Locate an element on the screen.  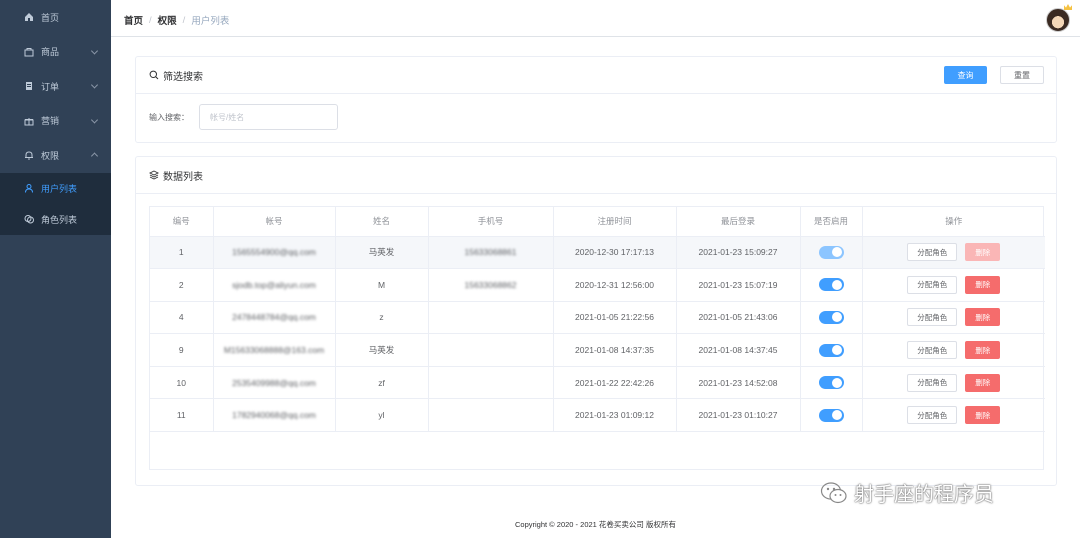
sidebar-item-role-list: 角色列表 is located at coordinates (55, 219).